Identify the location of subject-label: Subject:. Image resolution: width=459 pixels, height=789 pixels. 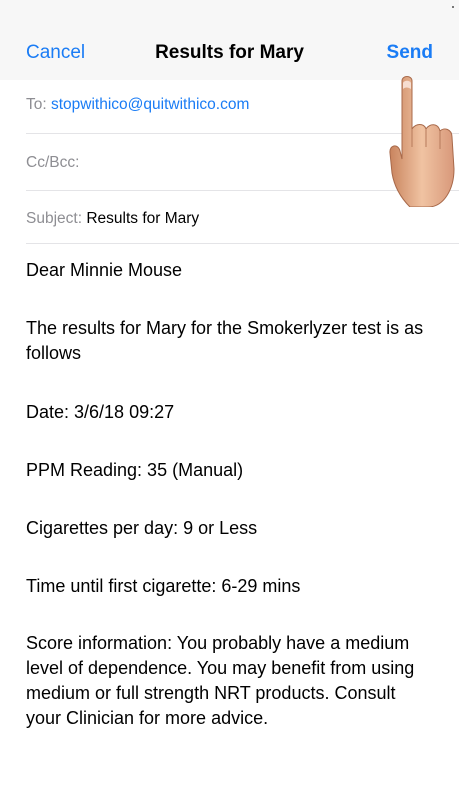
(54, 218).